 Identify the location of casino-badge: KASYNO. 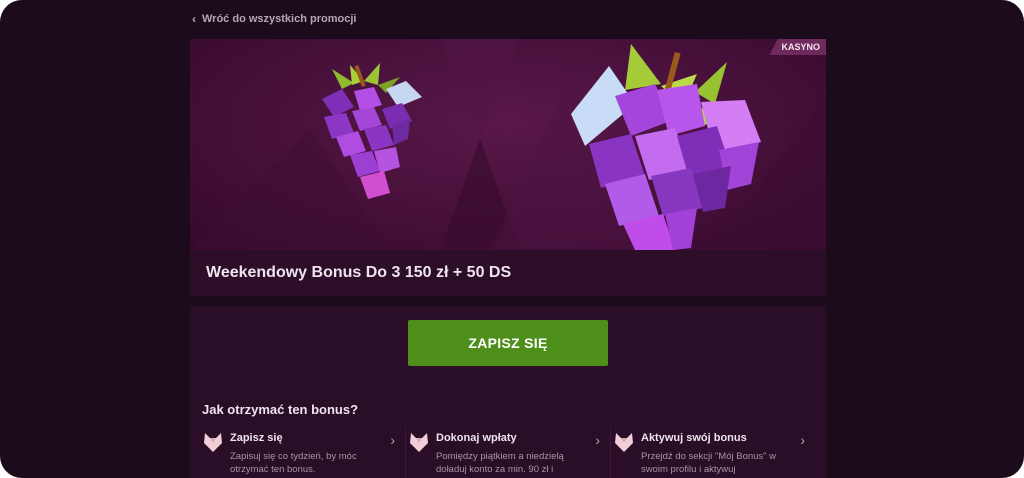
(797, 47).